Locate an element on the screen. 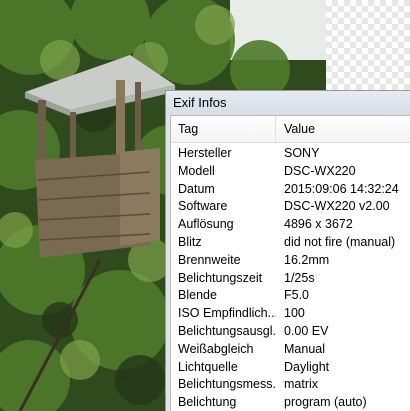 This screenshot has height=411, width=410. table-row: Datum 2015:09:06 14:32:24 is located at coordinates (290, 190).